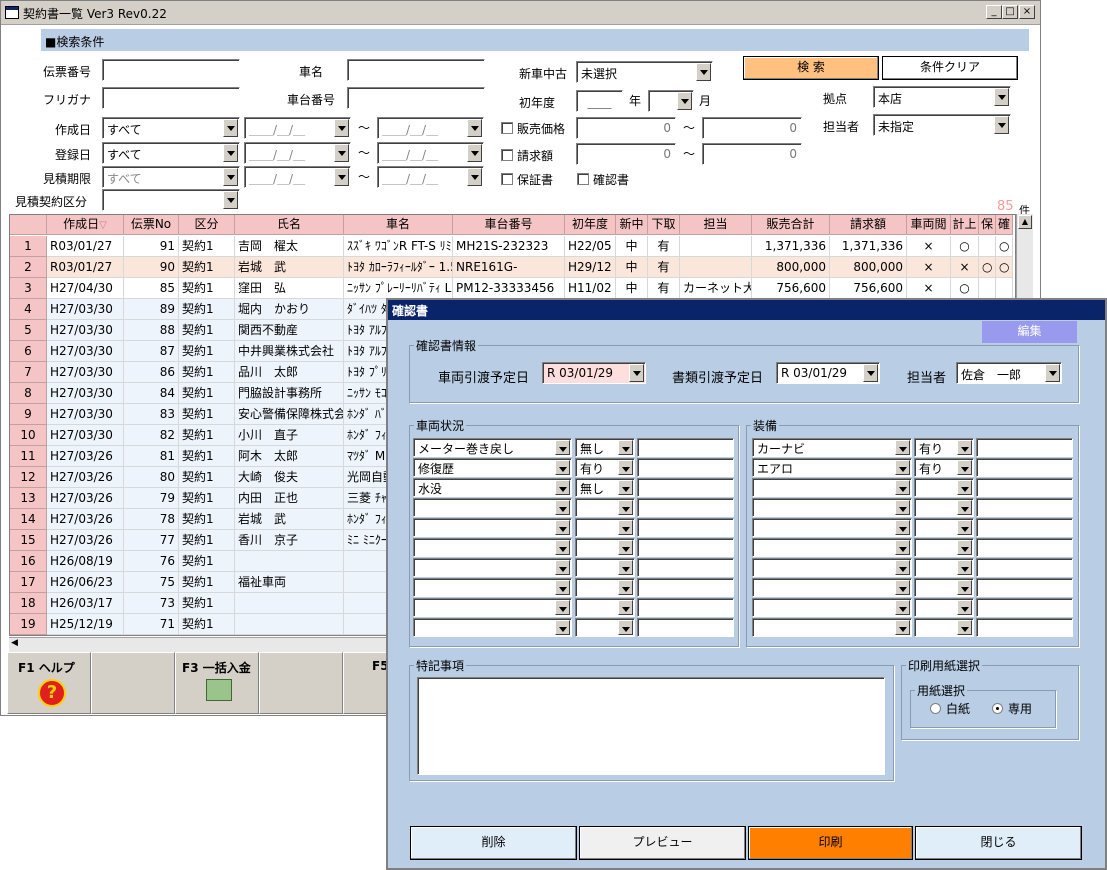 The height and width of the screenshot is (870, 1107). I want to click on touroku-from-date: ＿＿/＿/＿, so click(297, 153).